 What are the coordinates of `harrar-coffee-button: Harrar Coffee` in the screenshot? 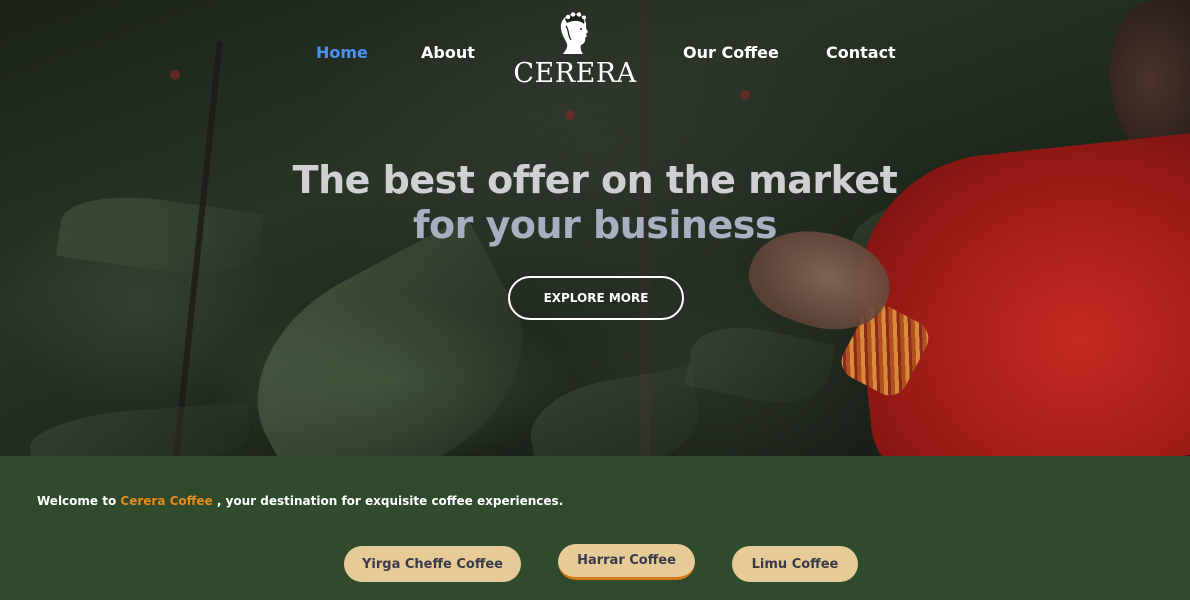 It's located at (626, 562).